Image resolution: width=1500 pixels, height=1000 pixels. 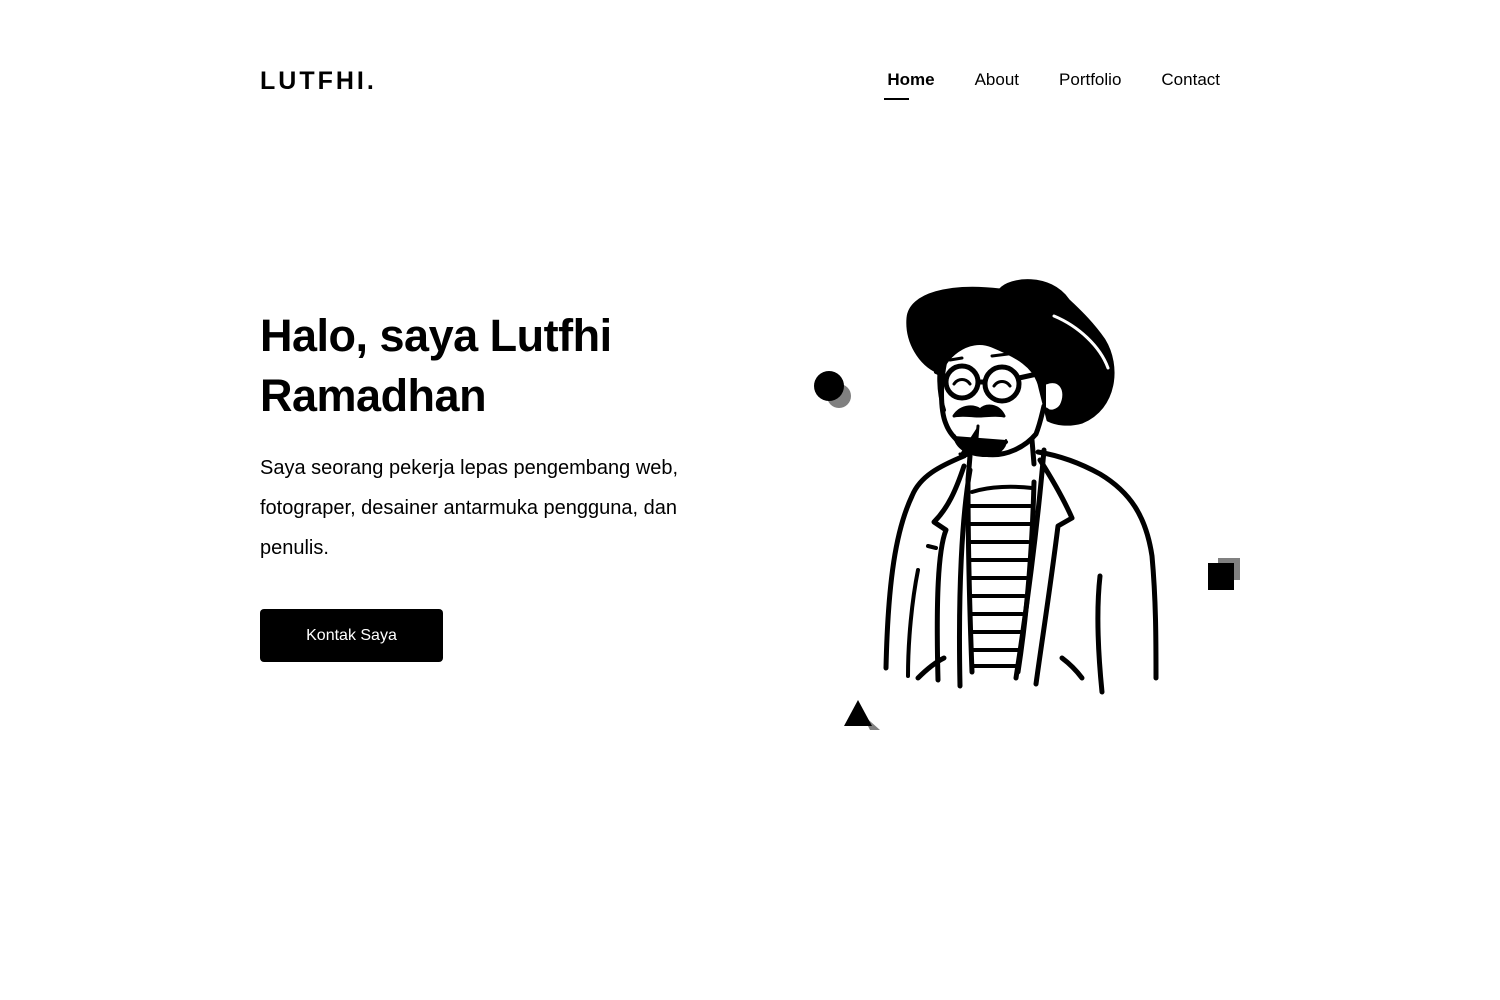 I want to click on nav-home-link: Home, so click(x=910, y=80).